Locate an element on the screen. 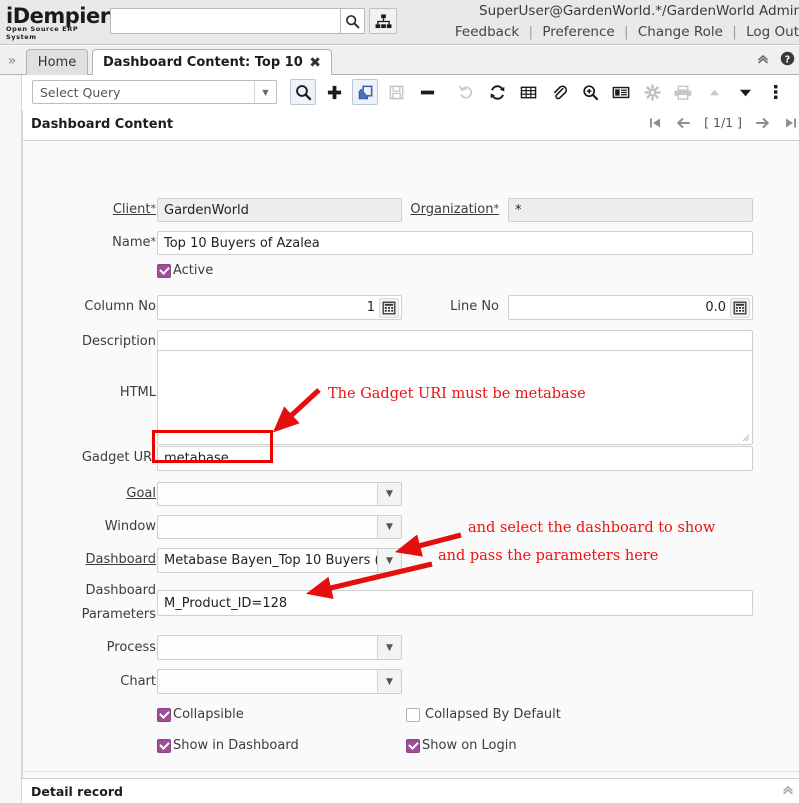 The height and width of the screenshot is (803, 799). resize-grip-icon is located at coordinates (745, 437).